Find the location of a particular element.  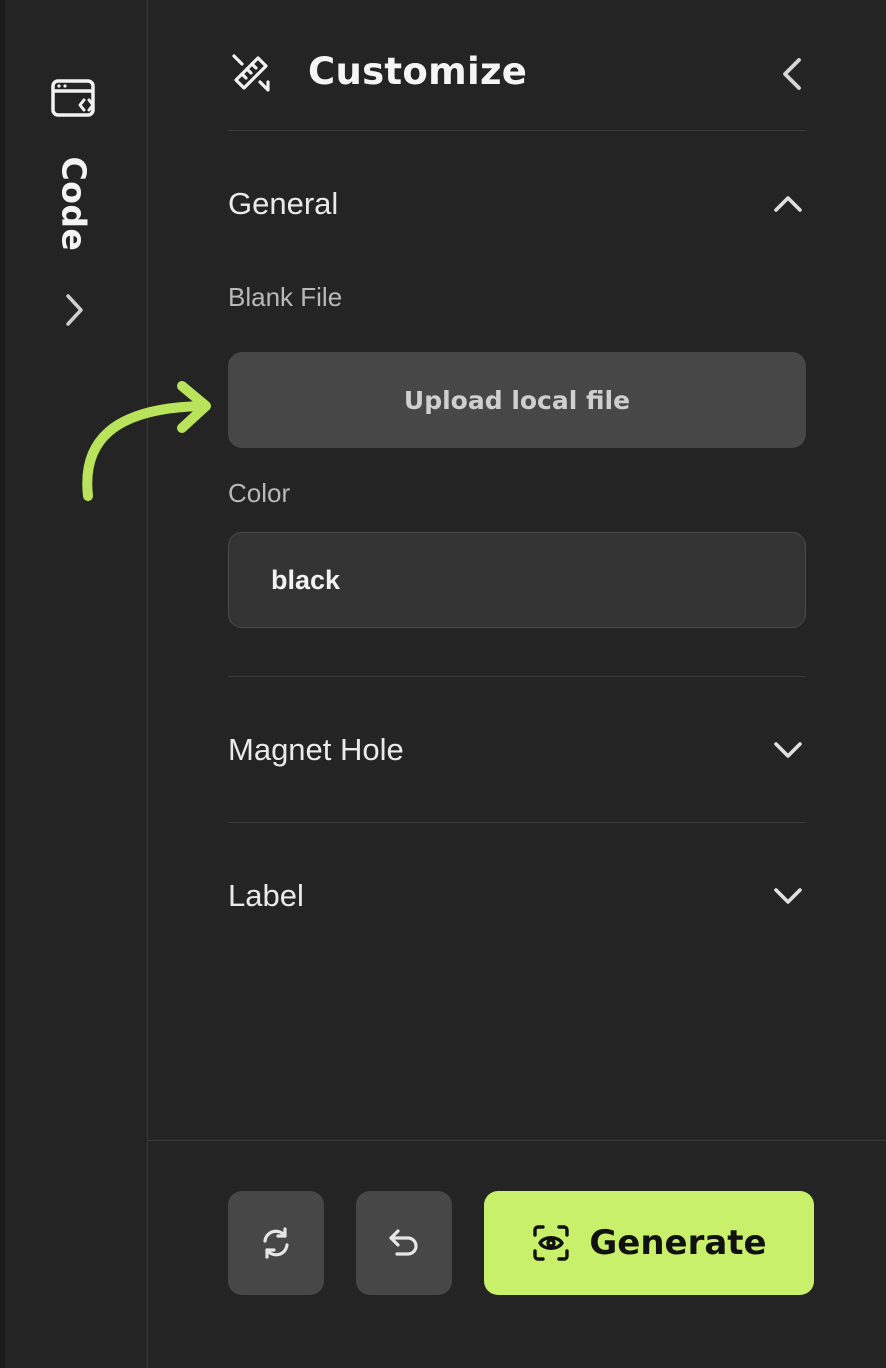

section-label-header: Label is located at coordinates (517, 896).